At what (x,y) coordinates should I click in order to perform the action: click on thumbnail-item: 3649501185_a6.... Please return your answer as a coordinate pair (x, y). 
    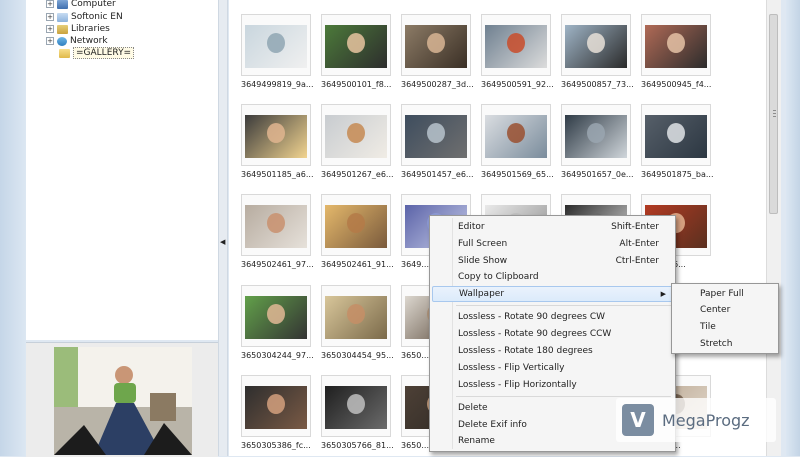
    Looking at the image, I should click on (277, 144).